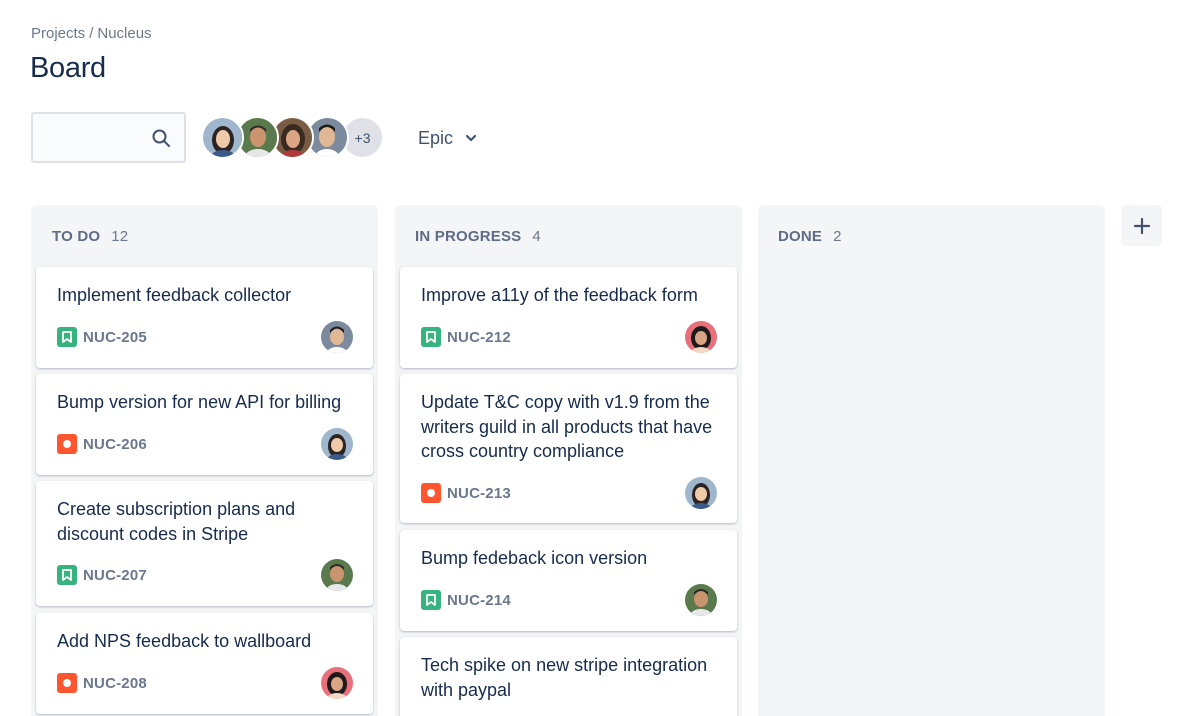  I want to click on plus-icon, so click(1141, 225).